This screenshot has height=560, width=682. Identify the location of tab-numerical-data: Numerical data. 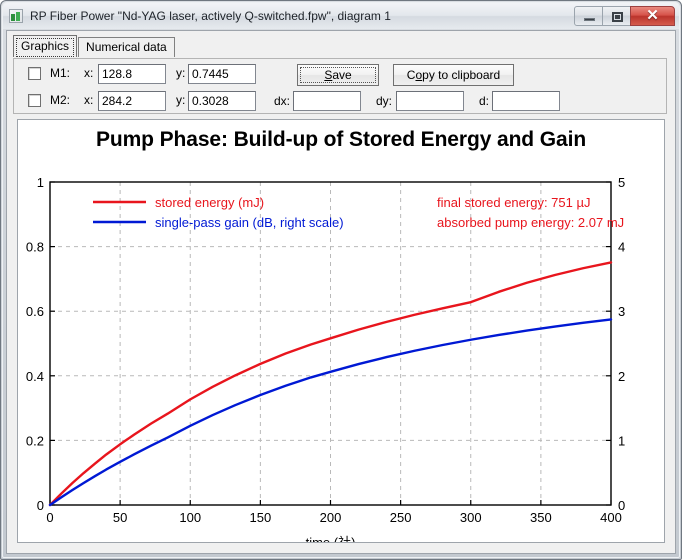
(126, 47).